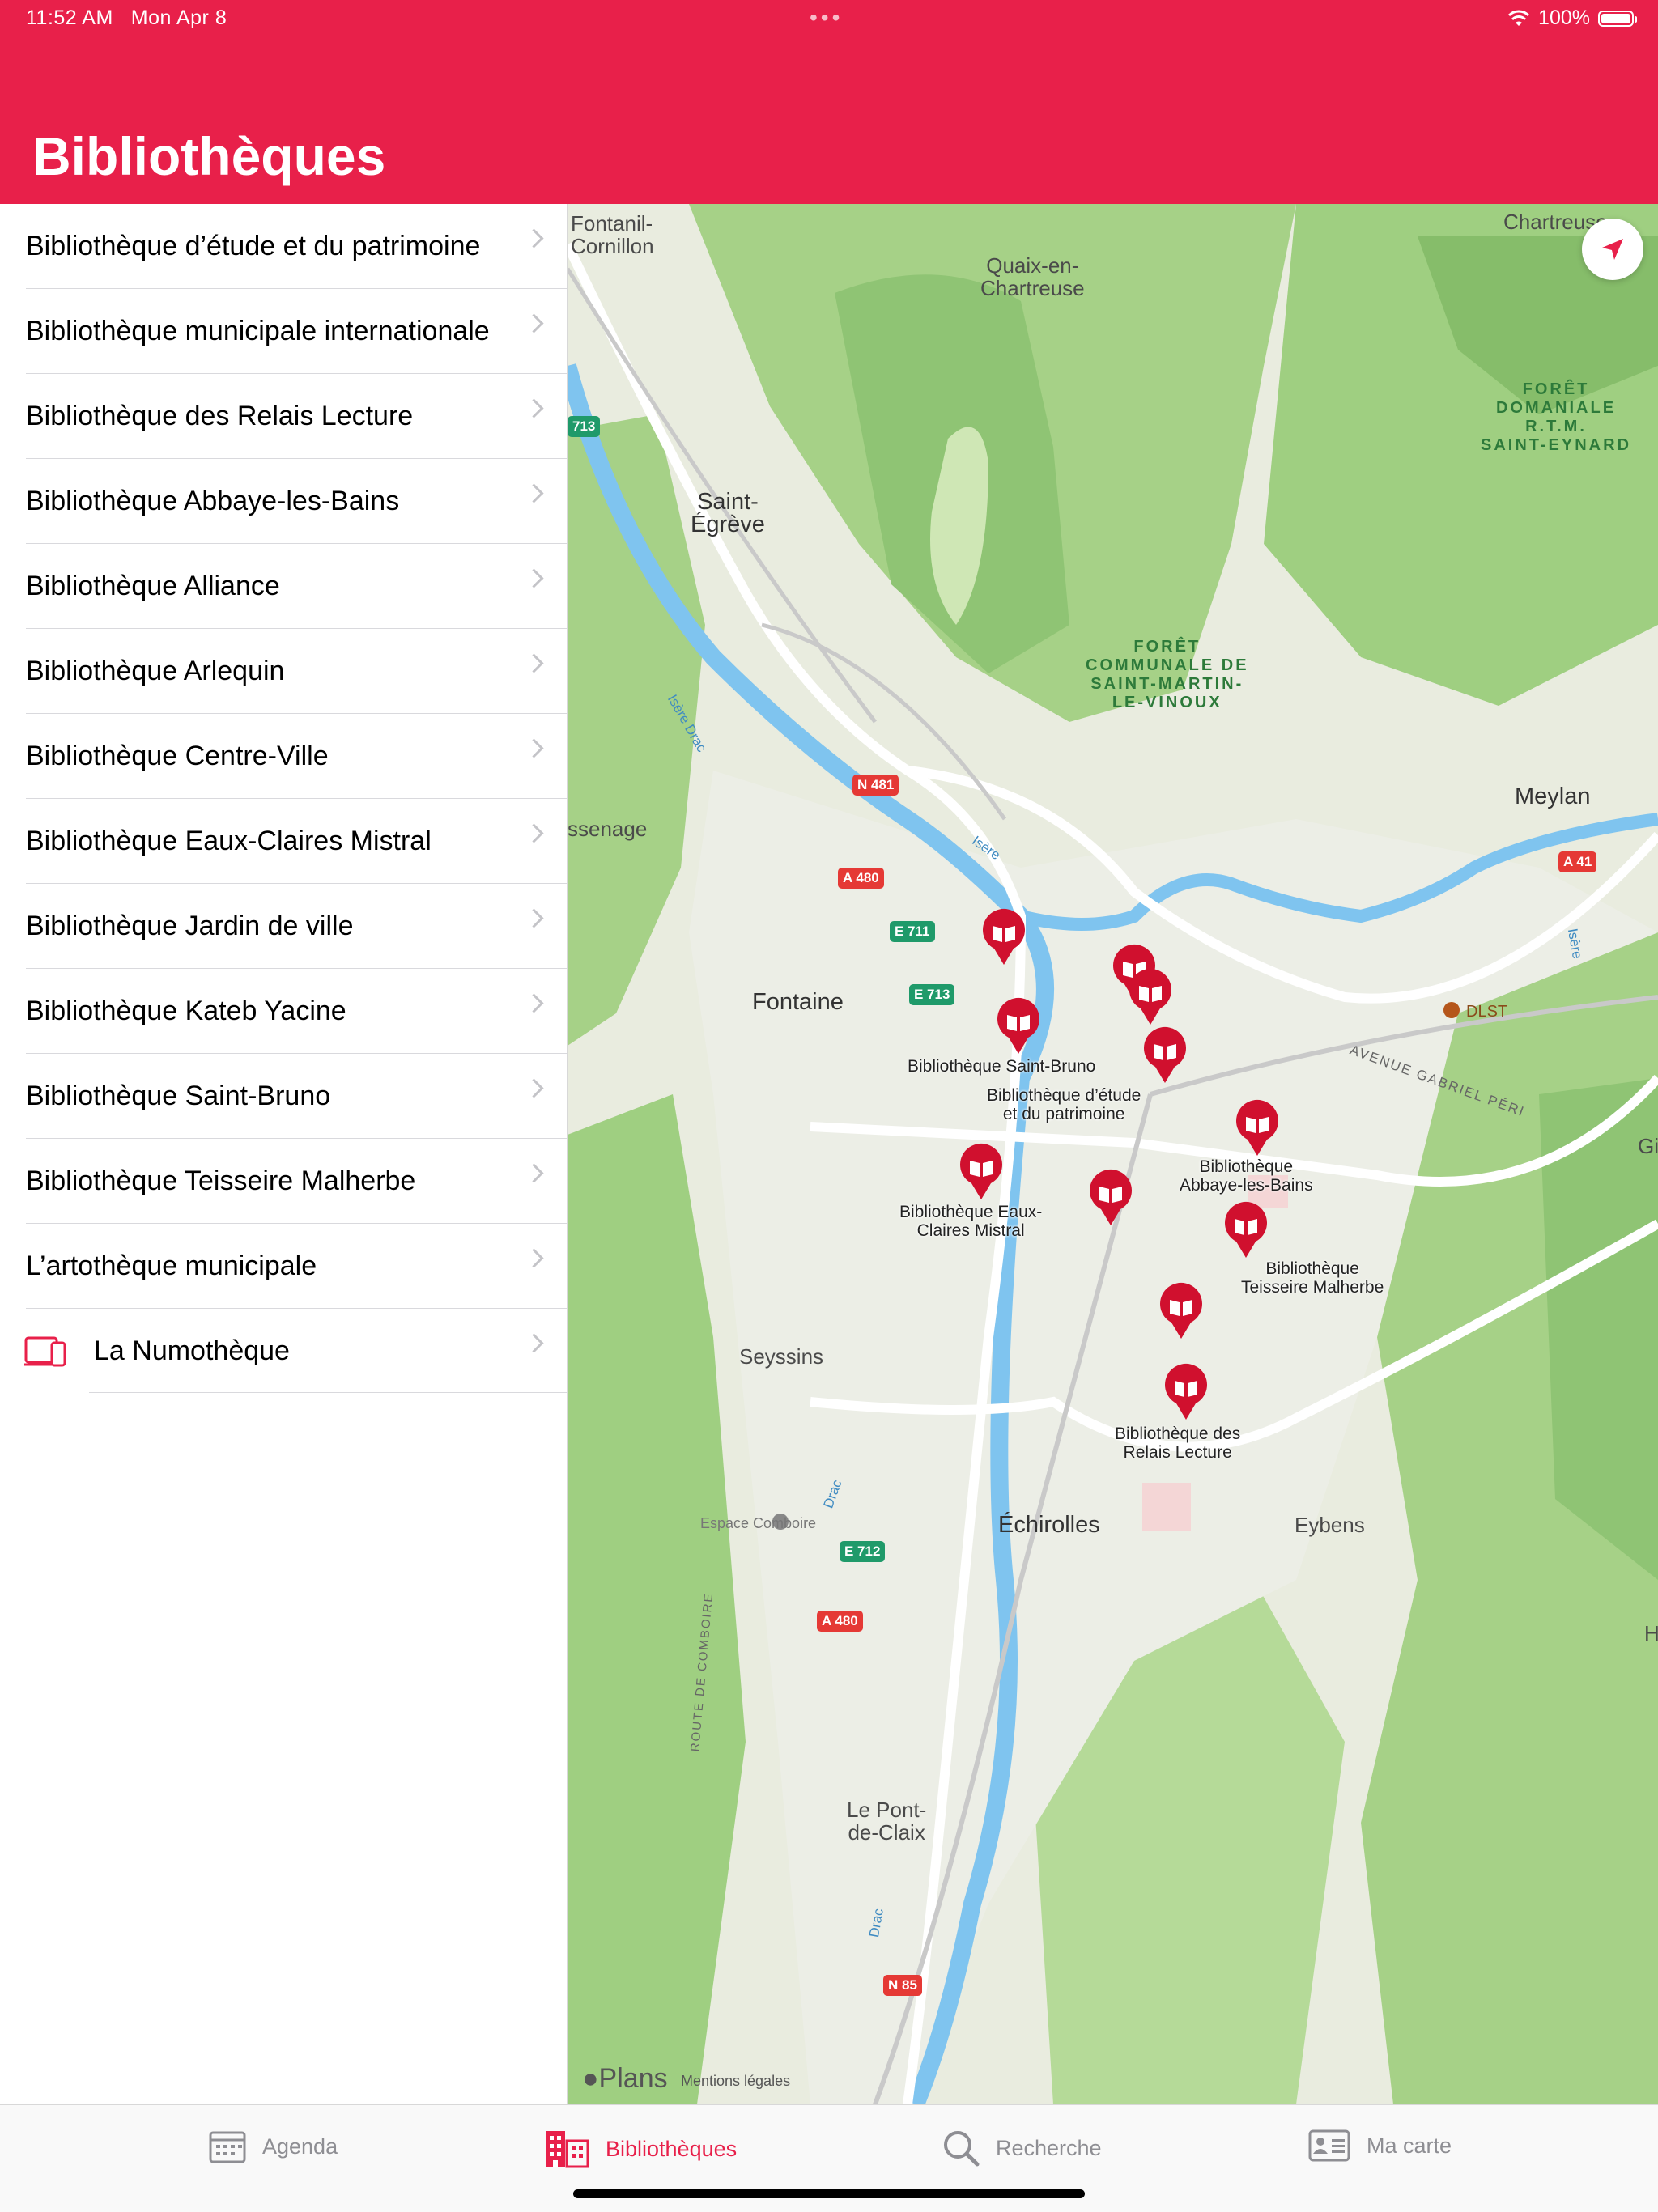 Image resolution: width=1658 pixels, height=2212 pixels. I want to click on list-item-label: Bibliothèque d’étude et du patrimoine, so click(253, 245).